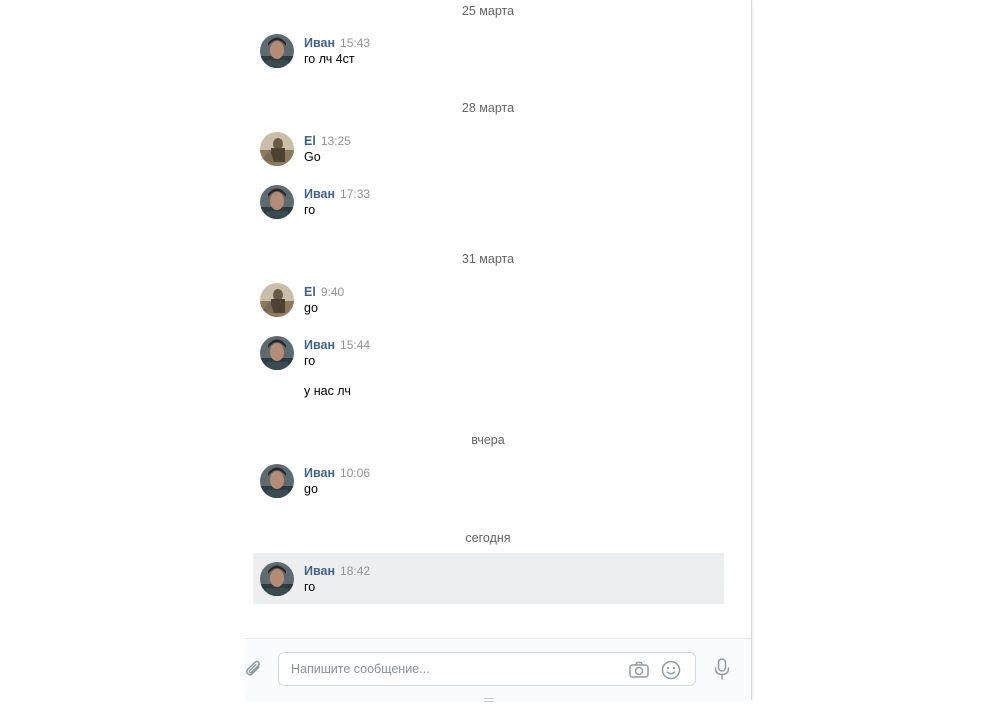 This screenshot has width=1000, height=706. I want to click on message-time: 10:06, so click(355, 473).